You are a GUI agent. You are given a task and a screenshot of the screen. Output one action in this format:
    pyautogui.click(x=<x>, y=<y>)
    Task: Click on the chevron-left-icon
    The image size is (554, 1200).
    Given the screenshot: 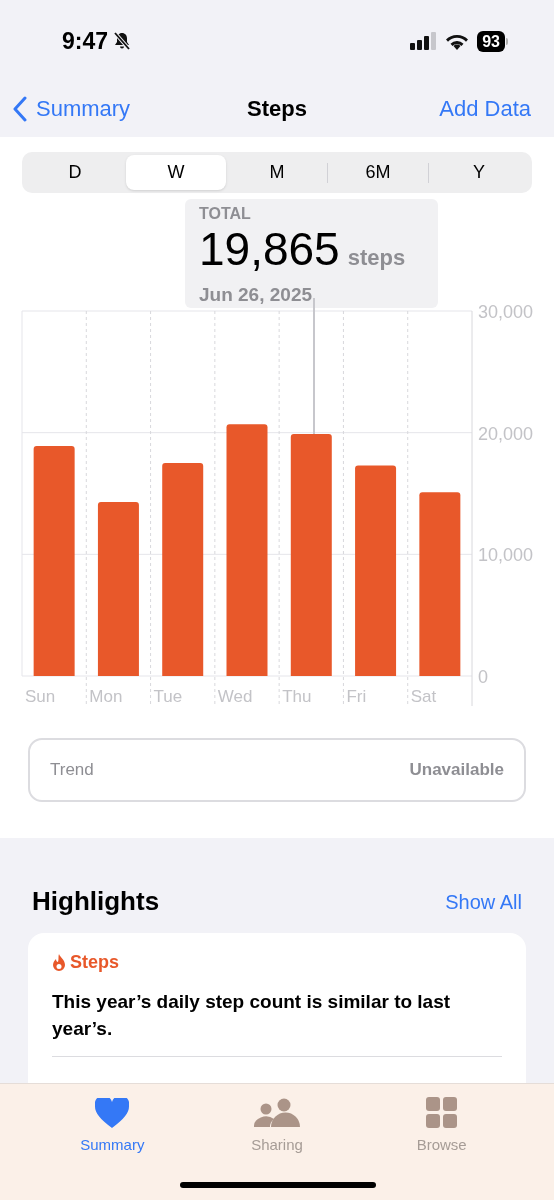 What is the action you would take?
    pyautogui.click(x=20, y=108)
    